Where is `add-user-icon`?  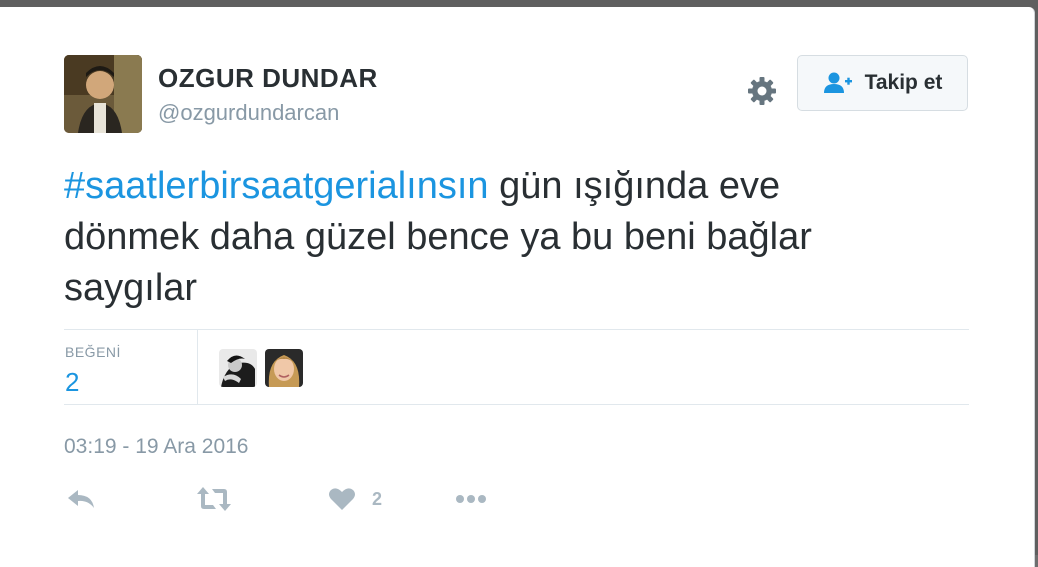
add-user-icon is located at coordinates (837, 82).